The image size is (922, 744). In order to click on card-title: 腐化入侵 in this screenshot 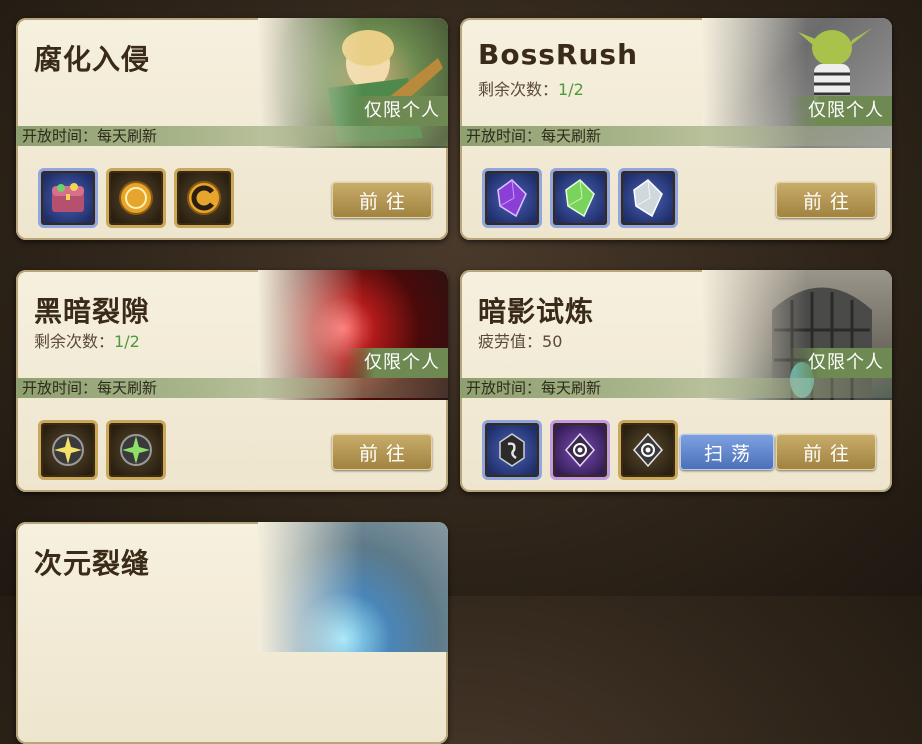, I will do `click(92, 59)`.